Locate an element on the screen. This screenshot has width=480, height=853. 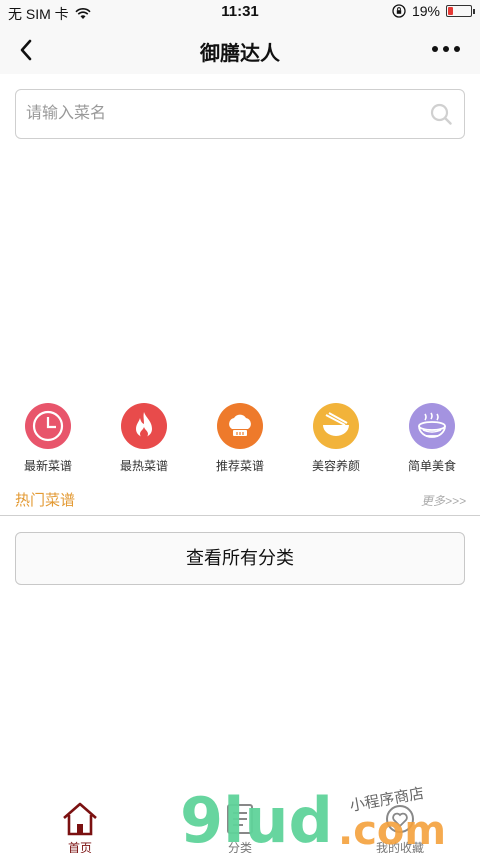
category-recommended: 推荐菜谱 is located at coordinates (240, 437).